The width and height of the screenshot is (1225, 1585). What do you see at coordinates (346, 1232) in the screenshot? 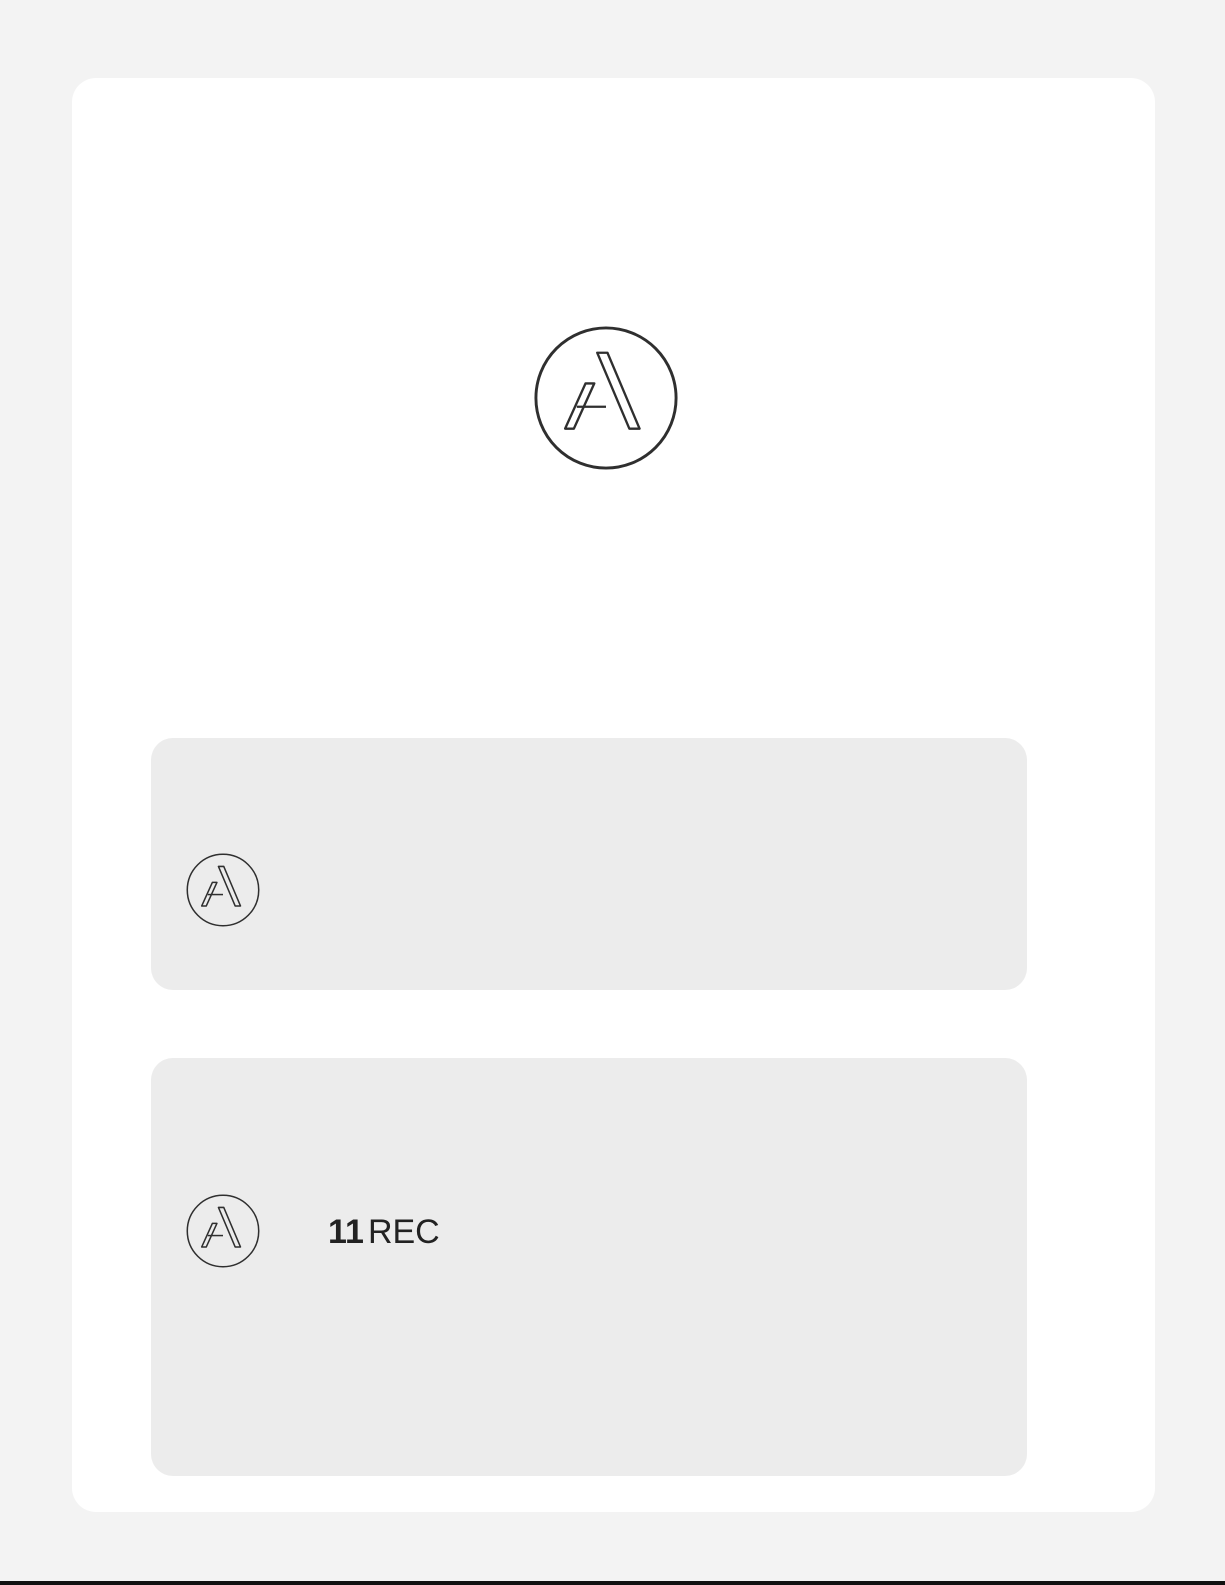
I see `rec-count: 11` at bounding box center [346, 1232].